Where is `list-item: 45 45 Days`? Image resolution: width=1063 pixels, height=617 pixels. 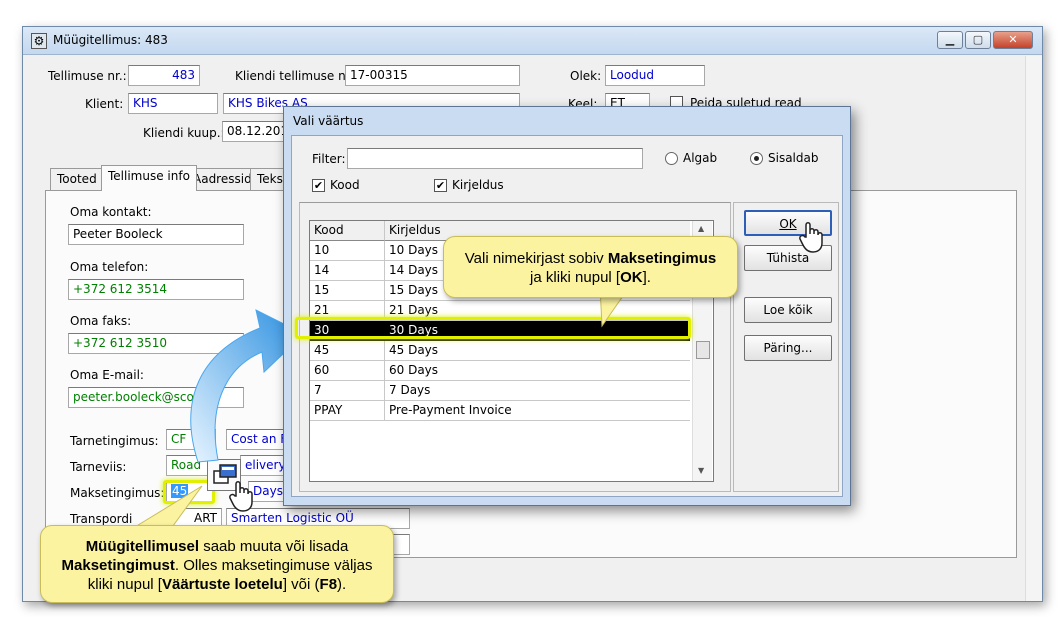 list-item: 45 45 Days is located at coordinates (500, 351).